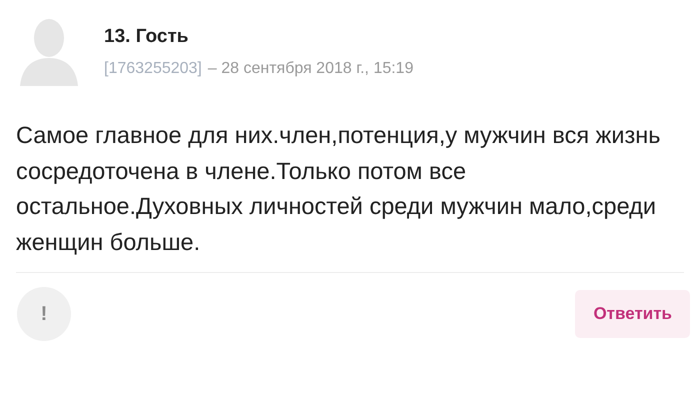 The height and width of the screenshot is (401, 700). What do you see at coordinates (153, 69) in the screenshot?
I see `comment-id: [1763255203]` at bounding box center [153, 69].